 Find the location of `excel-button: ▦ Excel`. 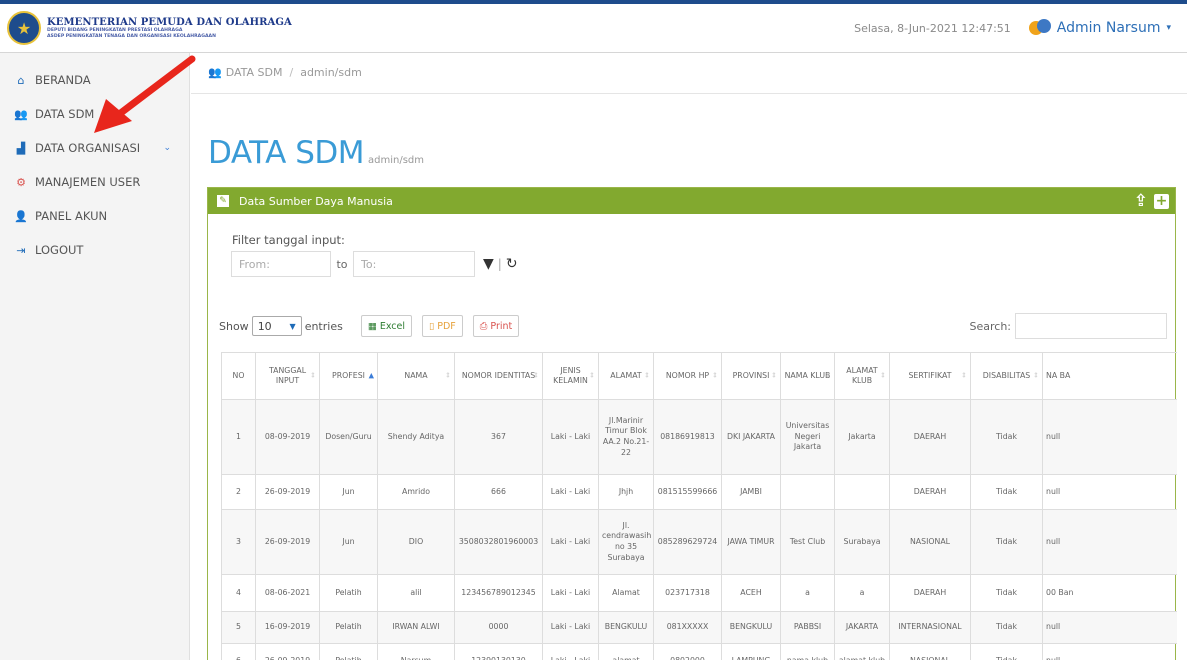

excel-button: ▦ Excel is located at coordinates (386, 326).